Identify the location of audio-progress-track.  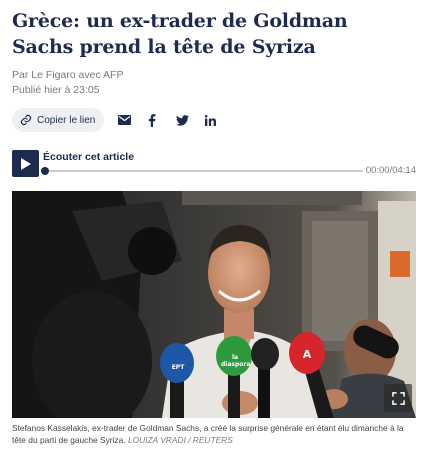
(204, 171).